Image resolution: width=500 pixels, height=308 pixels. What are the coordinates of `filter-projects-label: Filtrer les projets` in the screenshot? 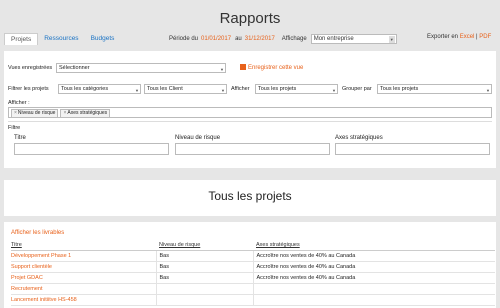 It's located at (28, 89).